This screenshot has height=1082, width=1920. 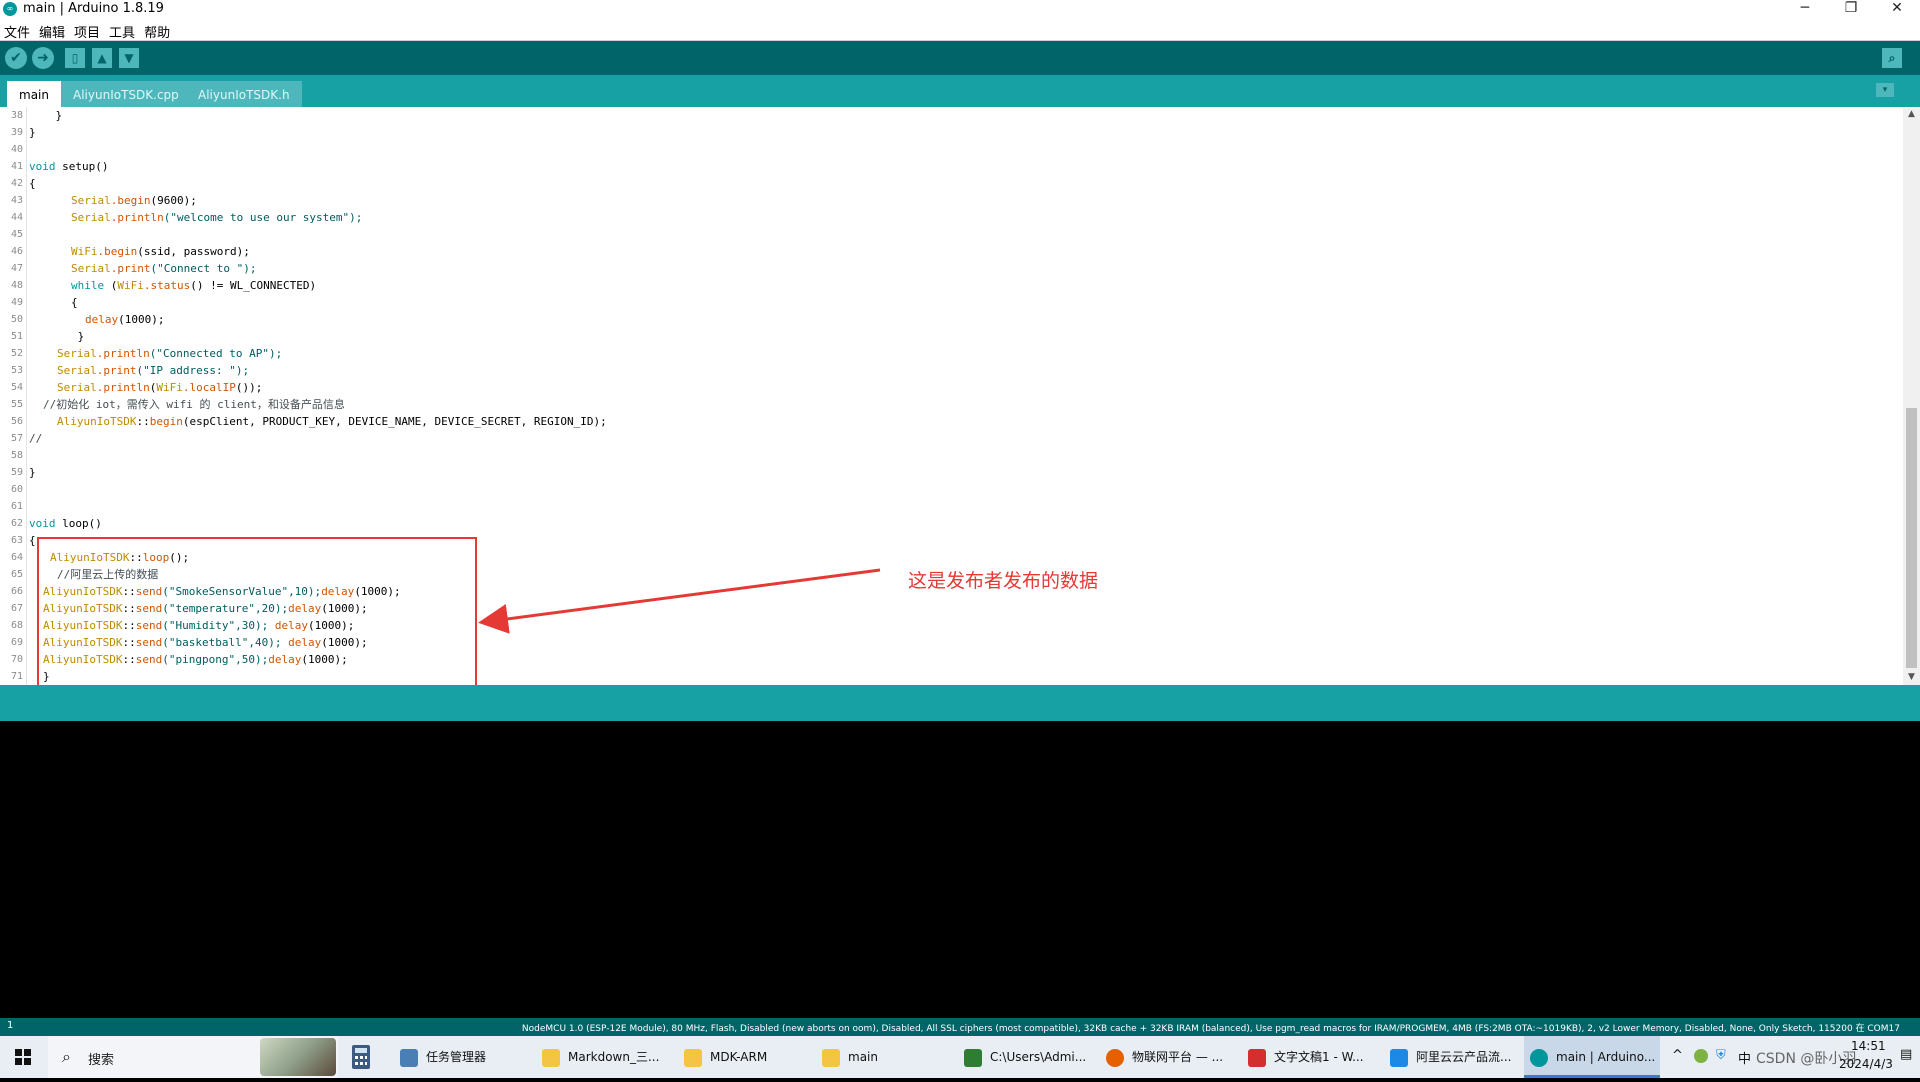 What do you see at coordinates (1539, 1057) in the screenshot?
I see `arduino-icon` at bounding box center [1539, 1057].